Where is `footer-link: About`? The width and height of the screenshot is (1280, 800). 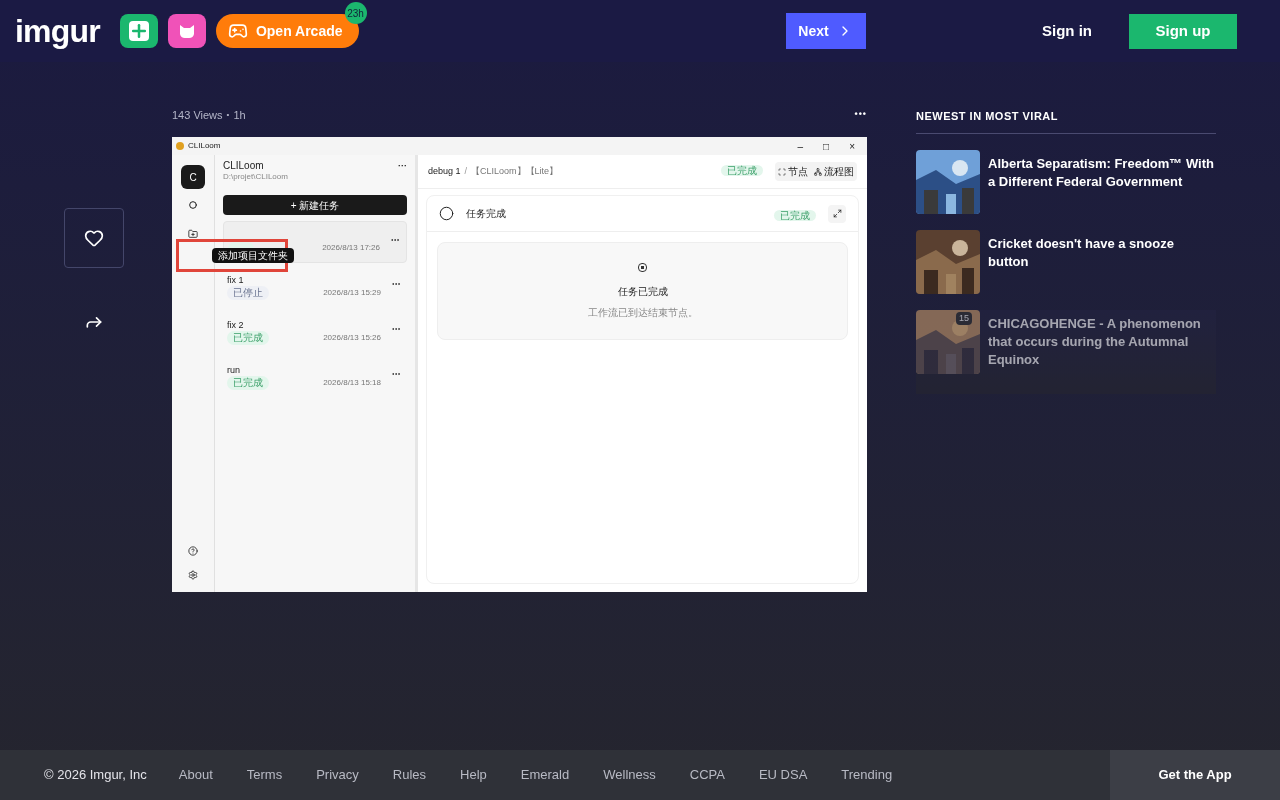 footer-link: About is located at coordinates (195, 775).